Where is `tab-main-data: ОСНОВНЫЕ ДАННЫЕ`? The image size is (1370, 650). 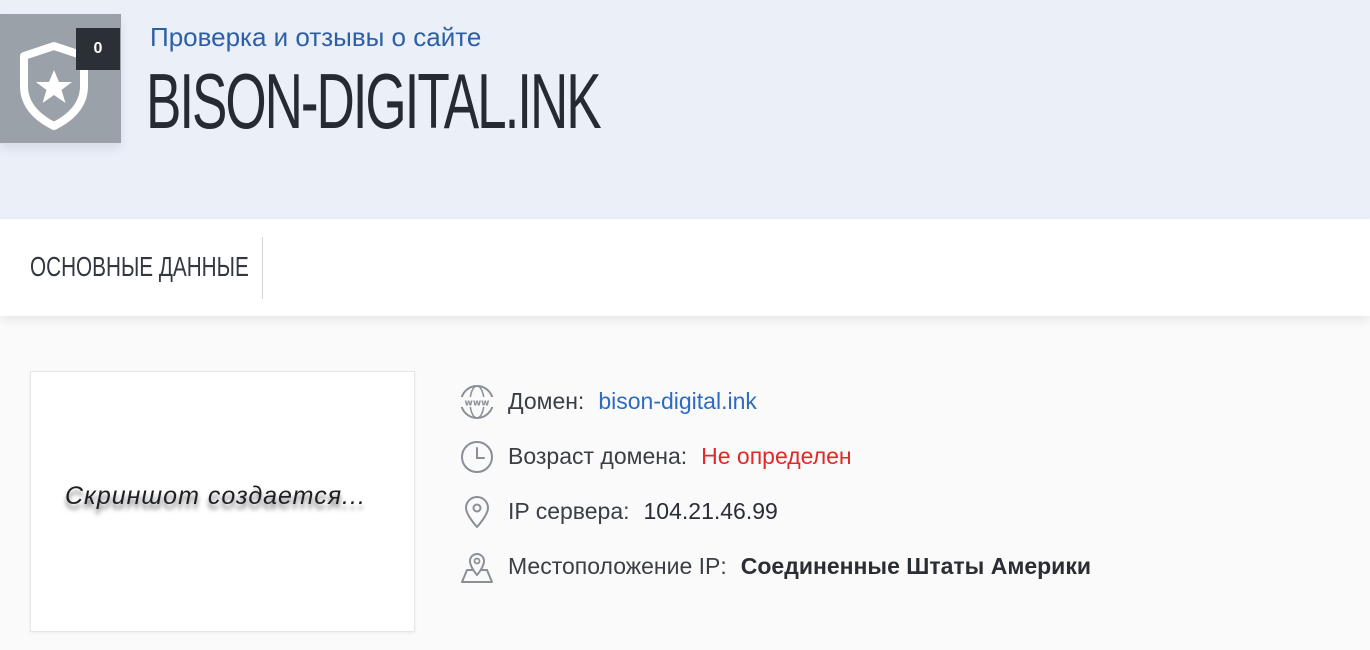 tab-main-data: ОСНОВНЫЕ ДАННЫЕ is located at coordinates (139, 267).